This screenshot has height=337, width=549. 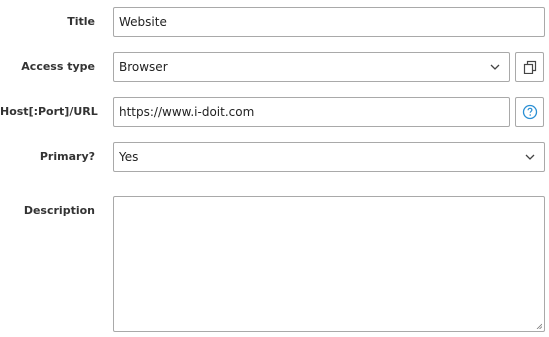 I want to click on host-help-button, so click(x=529, y=112).